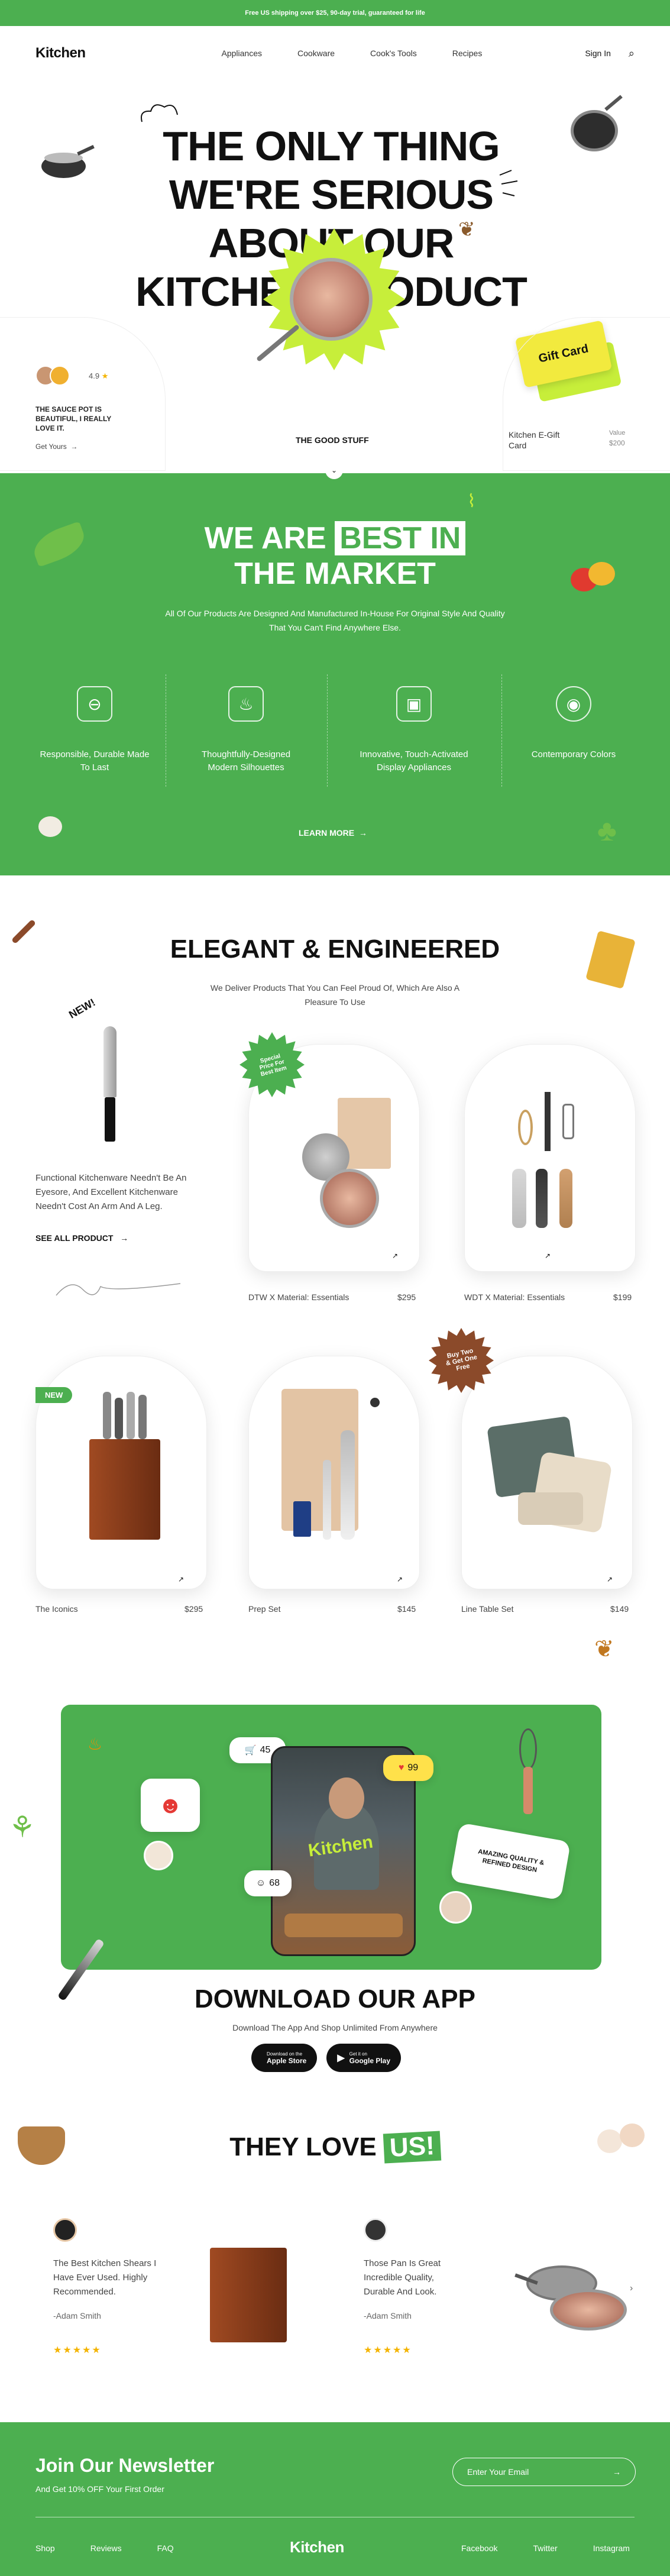 The image size is (670, 2576). Describe the element at coordinates (260, 1883) in the screenshot. I see `user-icon: ☺` at that location.